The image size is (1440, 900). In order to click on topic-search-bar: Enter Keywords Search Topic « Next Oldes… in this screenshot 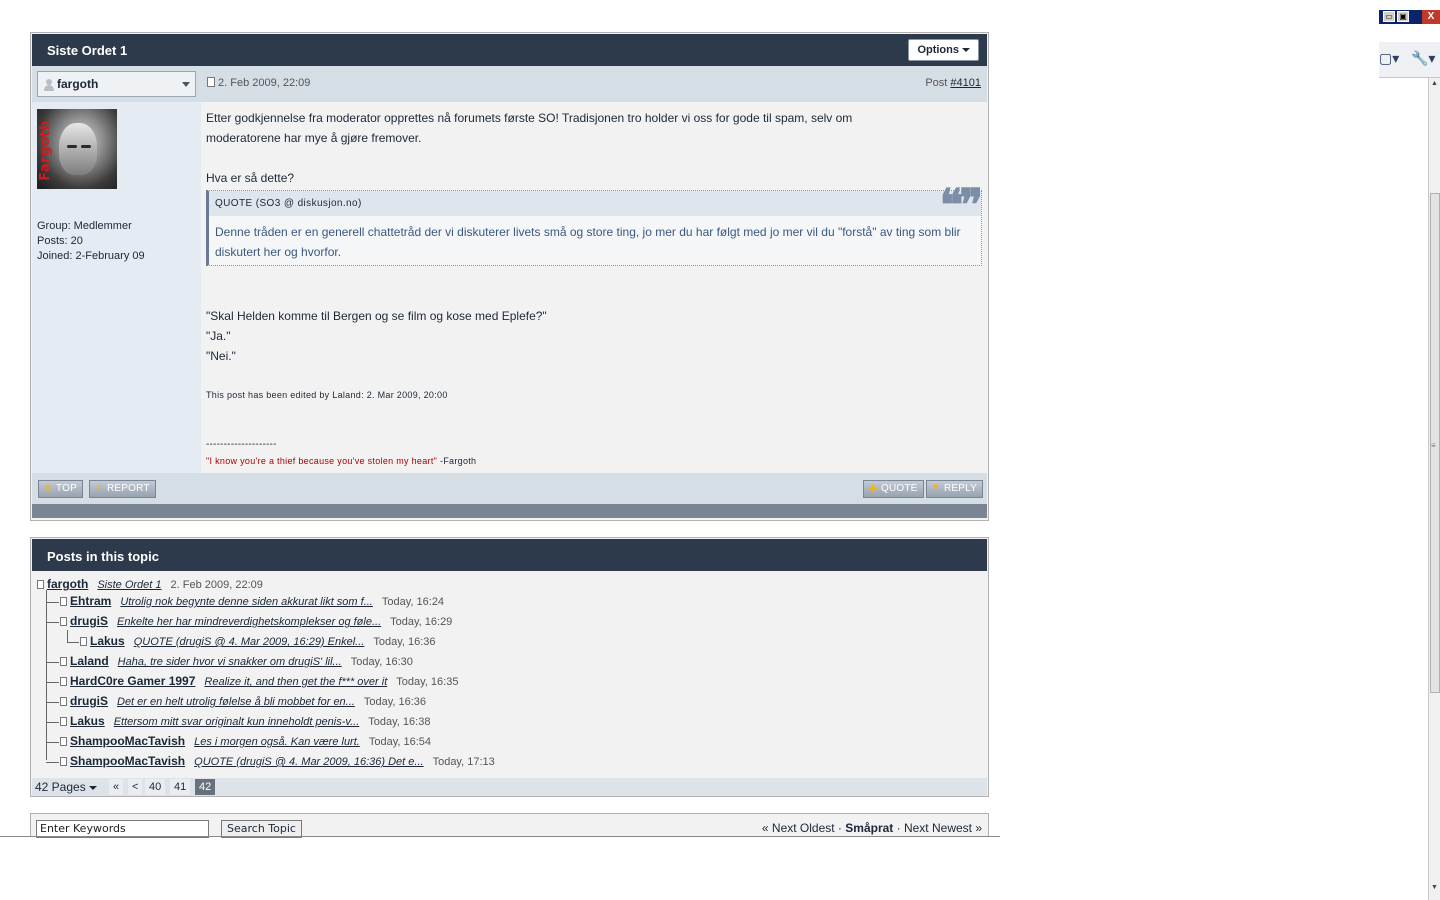, I will do `click(509, 825)`.